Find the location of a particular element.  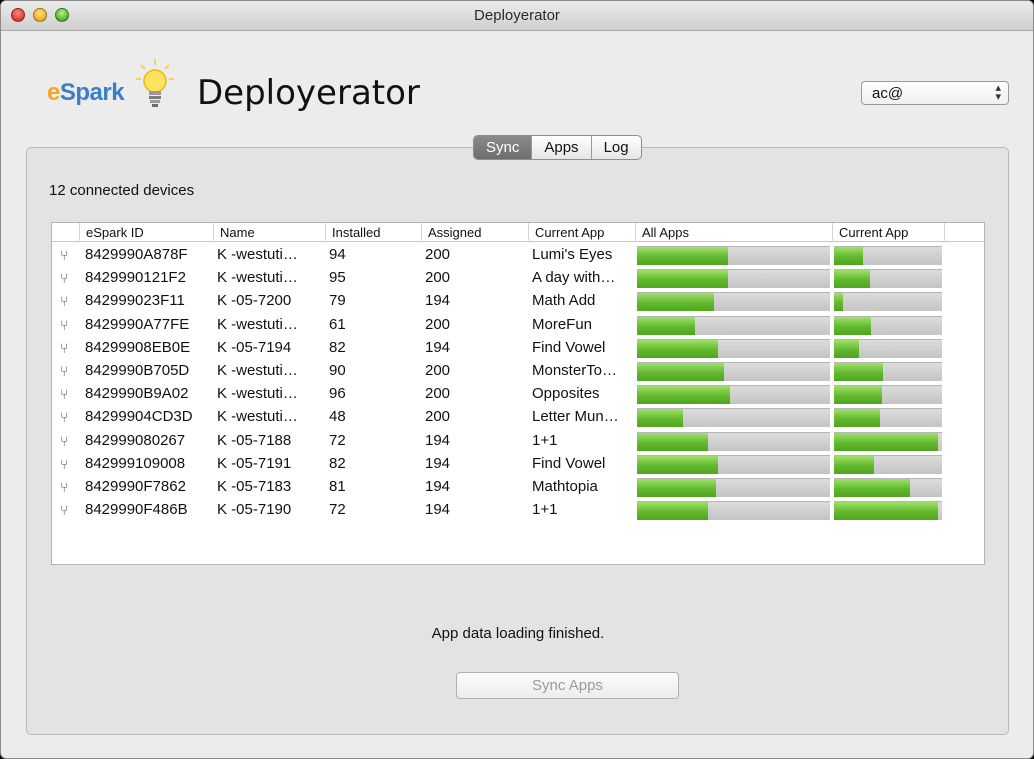

cell-espark-id: 842999109008 is located at coordinates (135, 463).